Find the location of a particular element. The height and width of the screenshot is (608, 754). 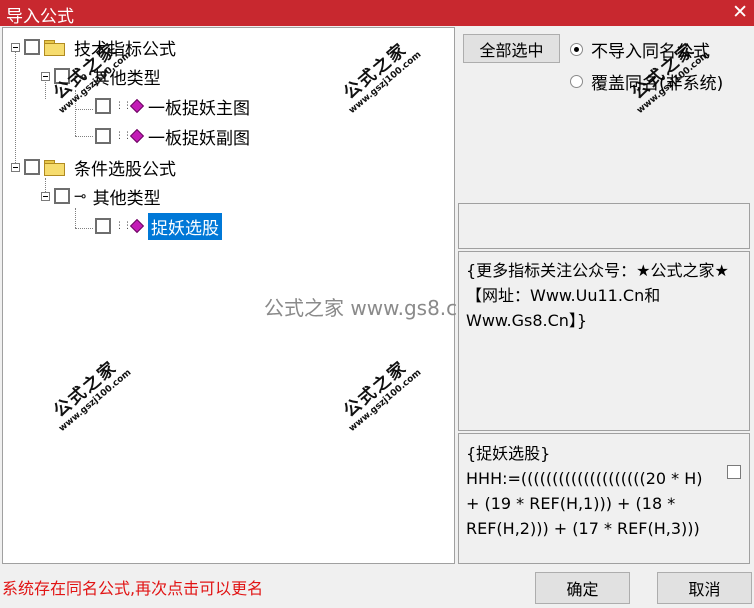

tree-node-other-types-2: ⊸ 其他类型 is located at coordinates (101, 196).